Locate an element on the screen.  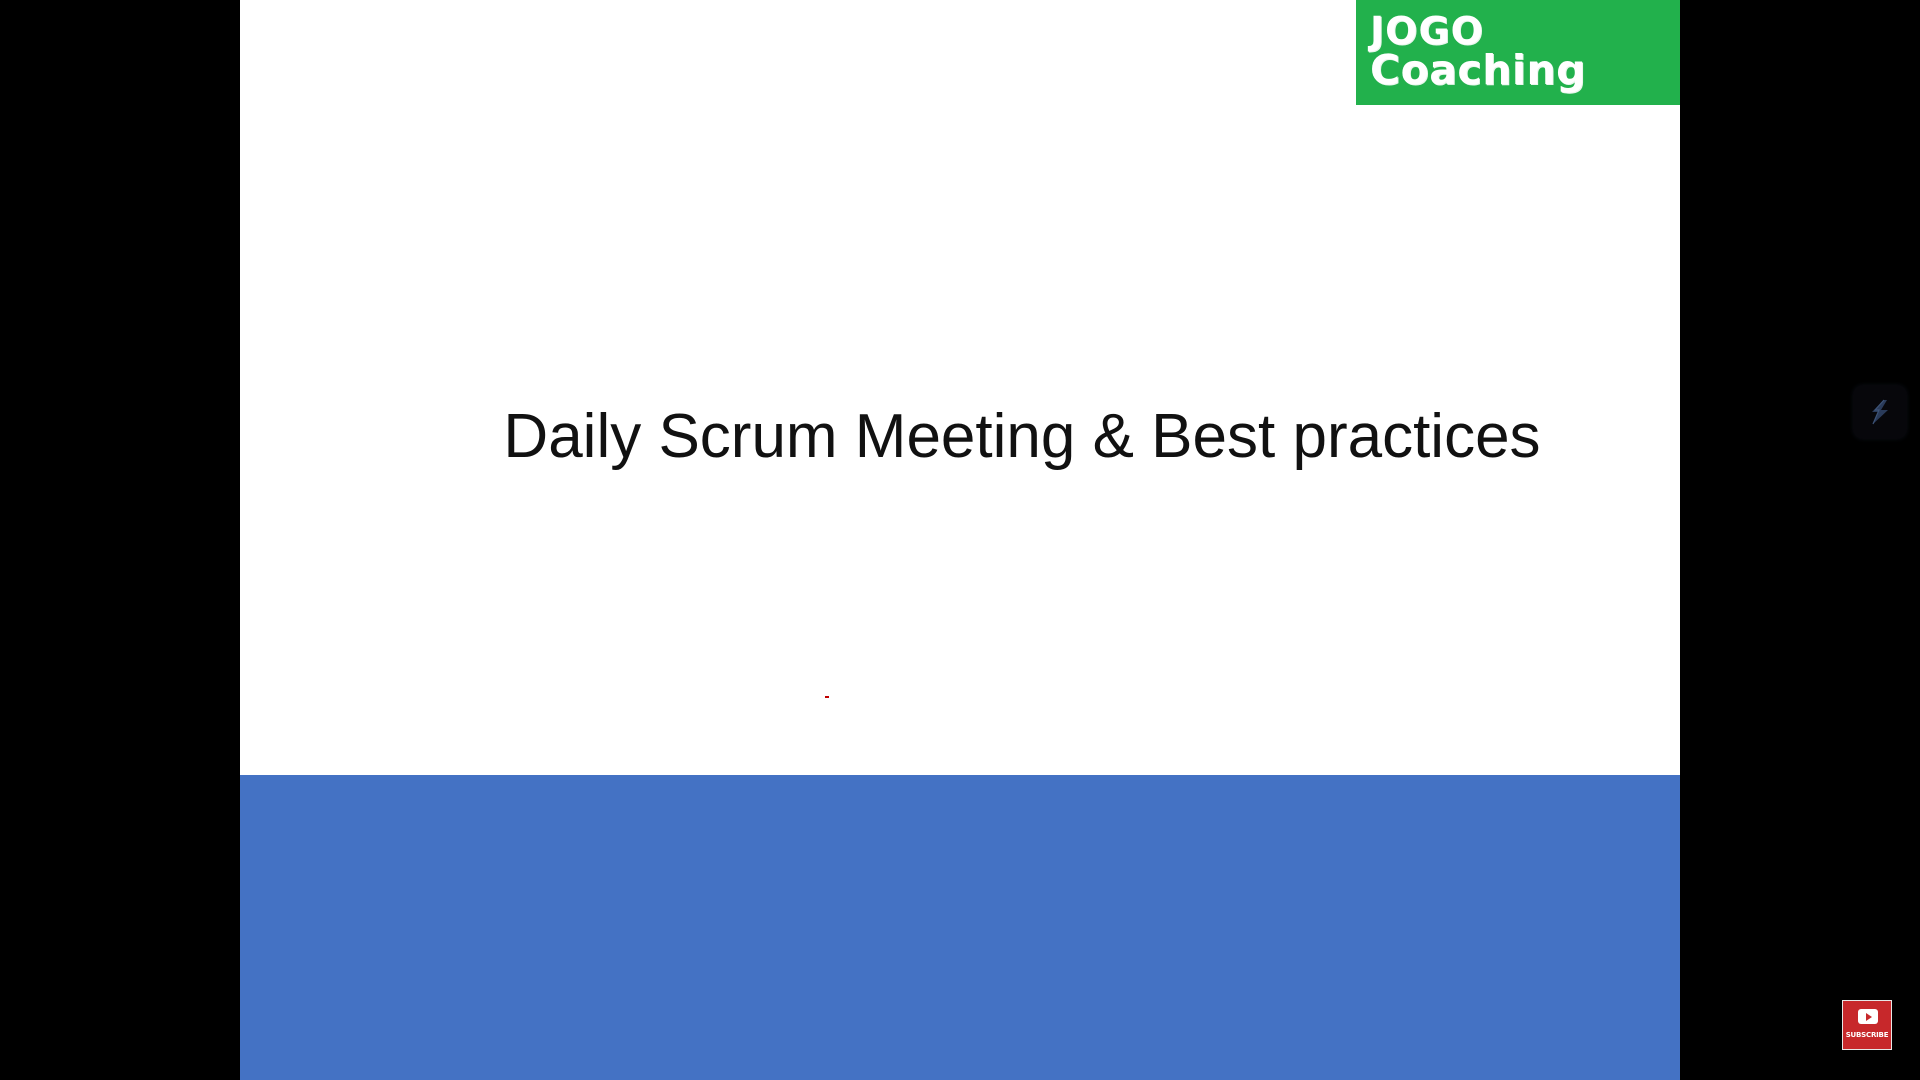
subscribe-button: SUBSCRIBE is located at coordinates (1867, 1025).